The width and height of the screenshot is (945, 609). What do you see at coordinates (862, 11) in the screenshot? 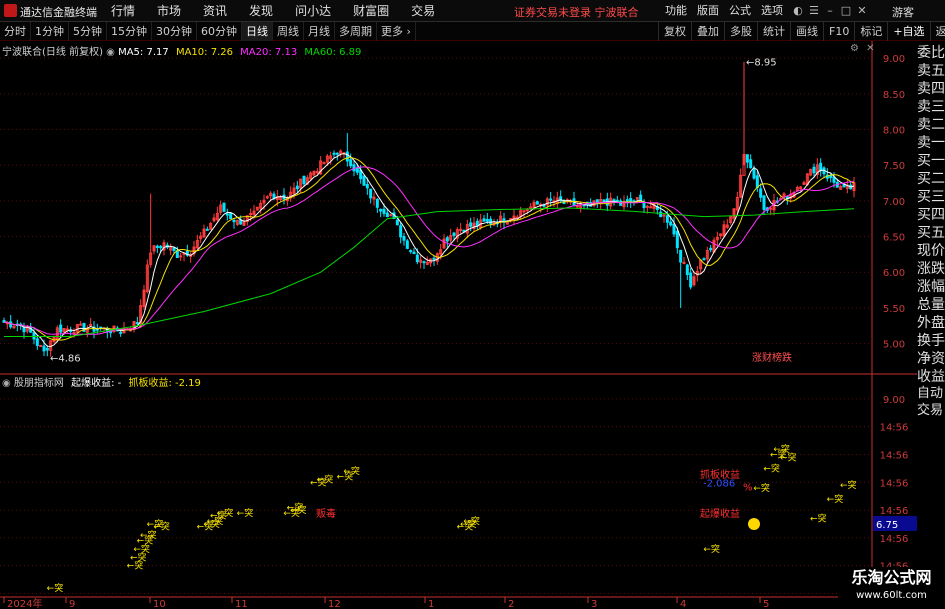
I see `close-icon: ✕` at bounding box center [862, 11].